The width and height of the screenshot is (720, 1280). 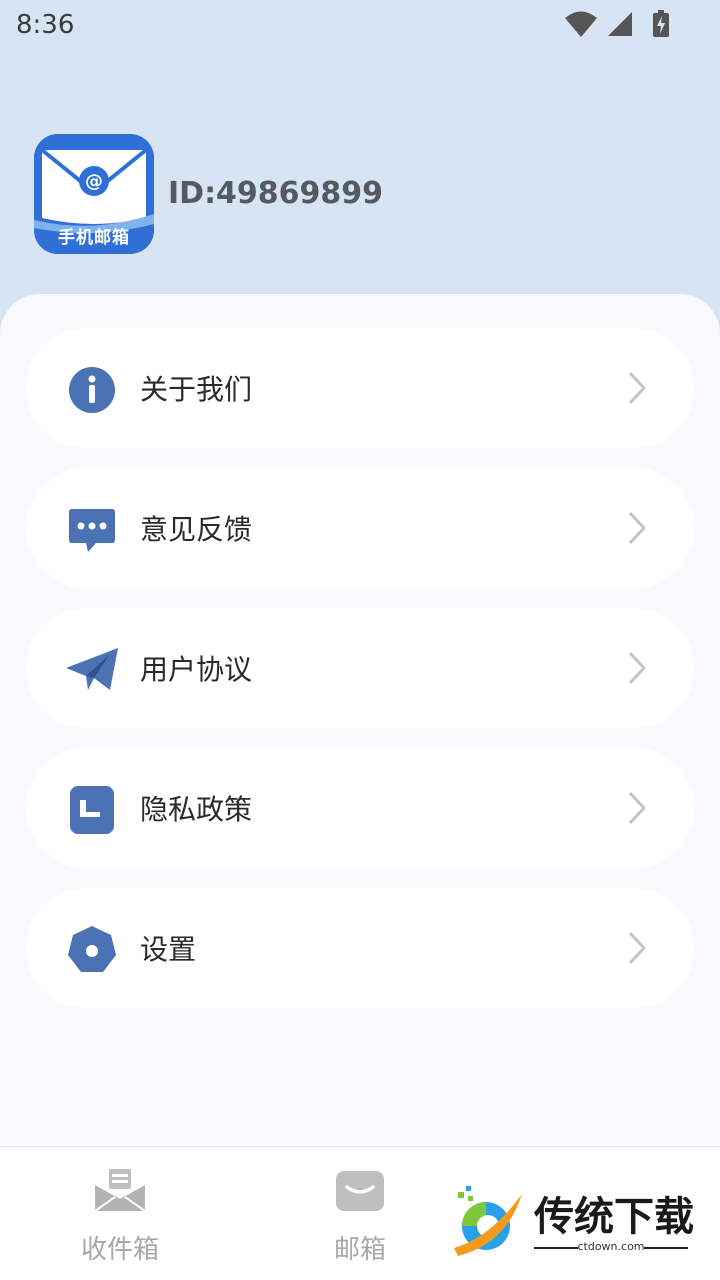 I want to click on menu-item-privacy-policy: 隐私政策, so click(x=360, y=808).